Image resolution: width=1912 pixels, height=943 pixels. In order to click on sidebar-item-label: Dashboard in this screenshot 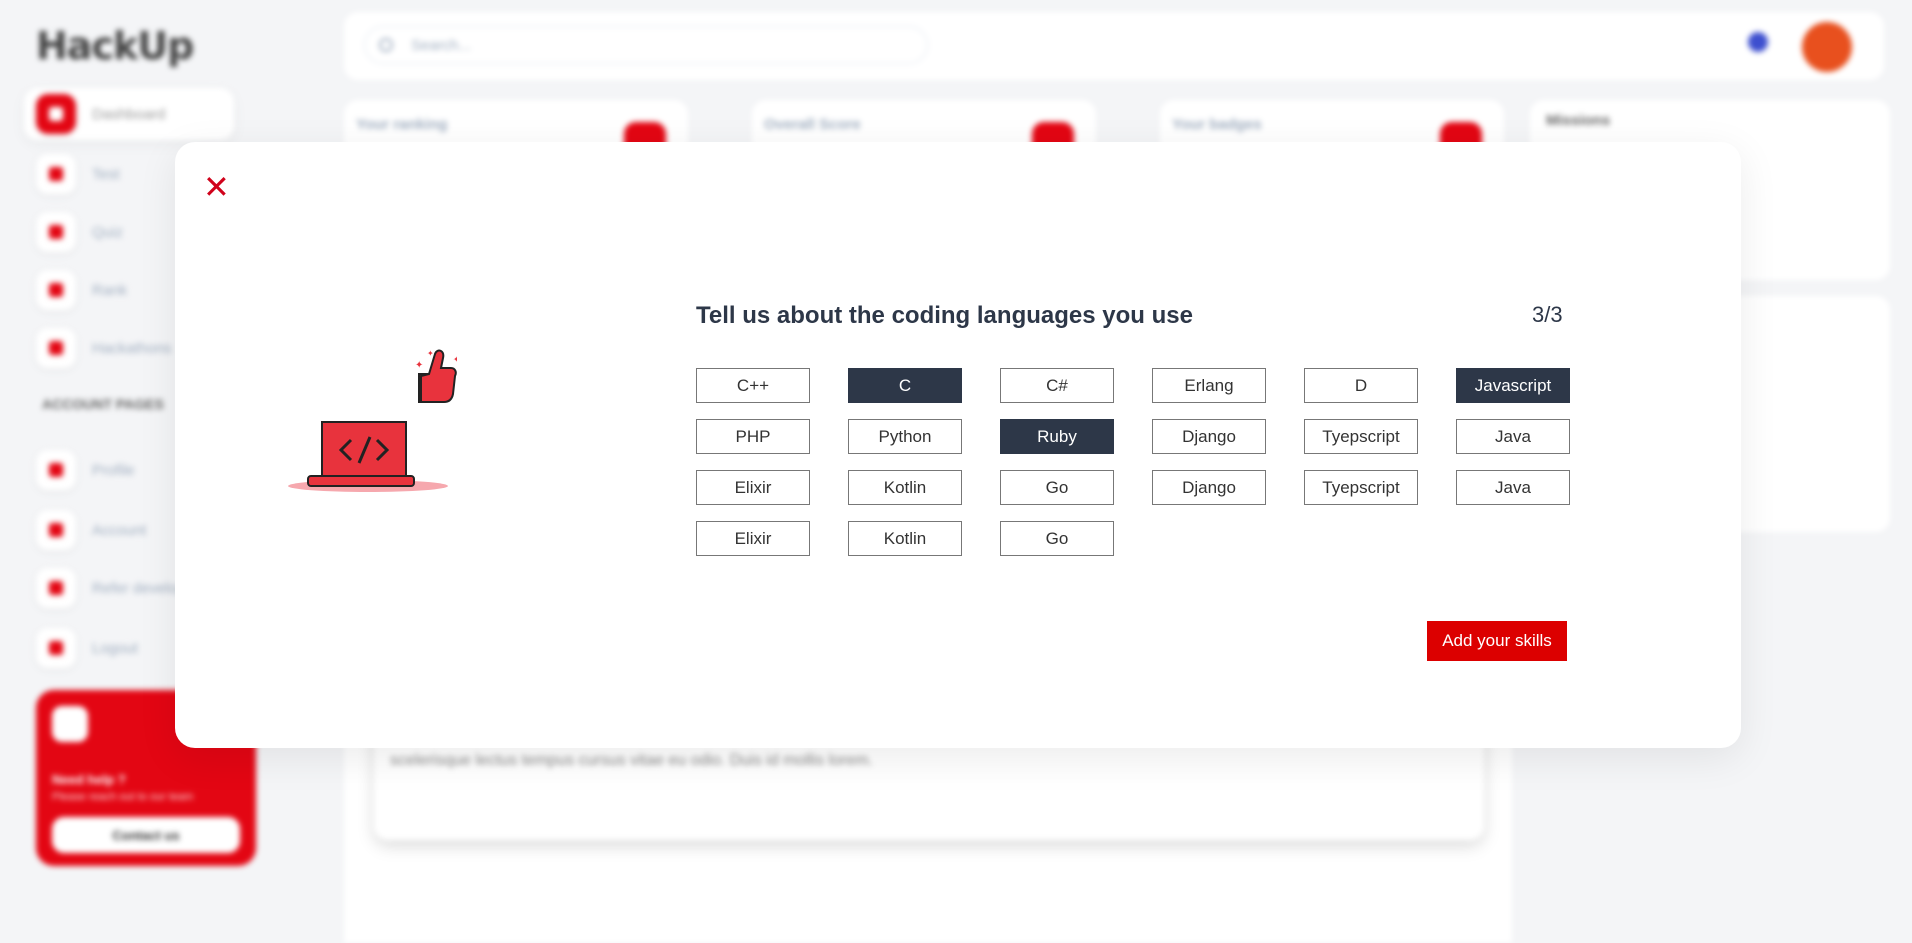, I will do `click(129, 114)`.